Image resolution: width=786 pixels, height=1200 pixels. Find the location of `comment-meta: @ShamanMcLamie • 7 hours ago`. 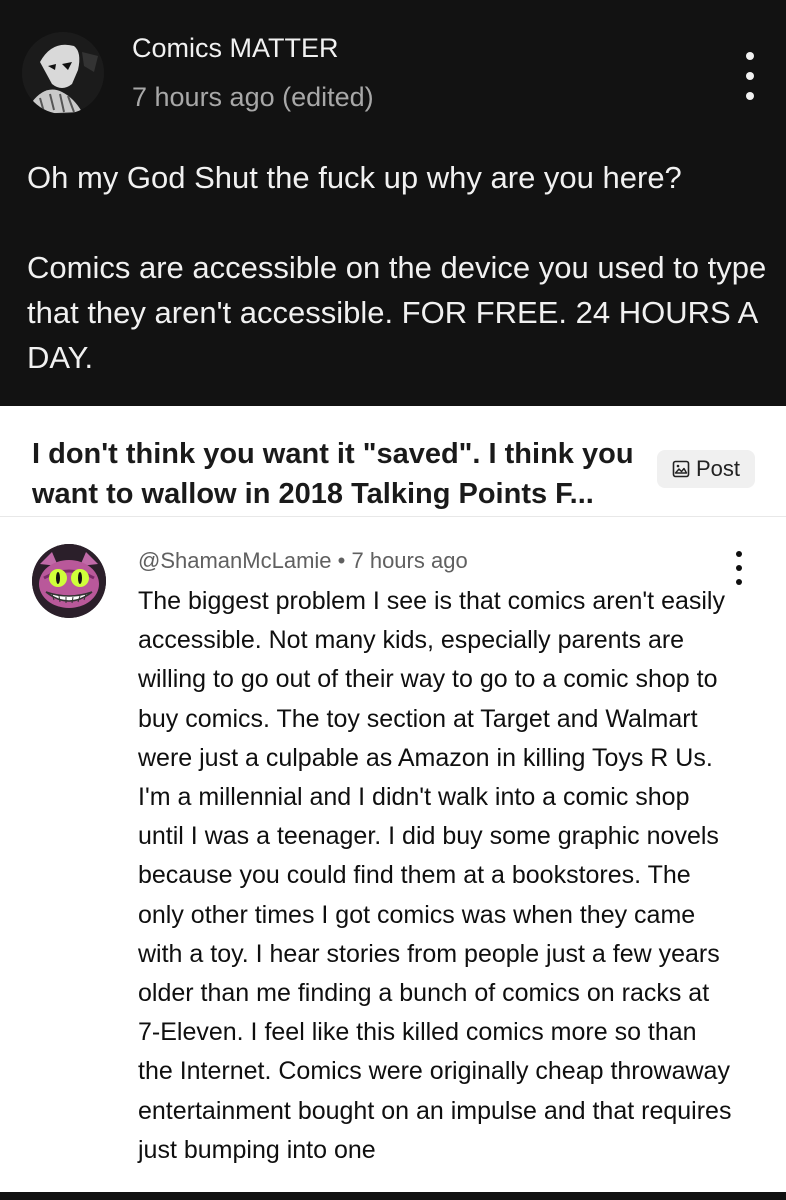

comment-meta: @ShamanMcLamie • 7 hours ago is located at coordinates (303, 561).